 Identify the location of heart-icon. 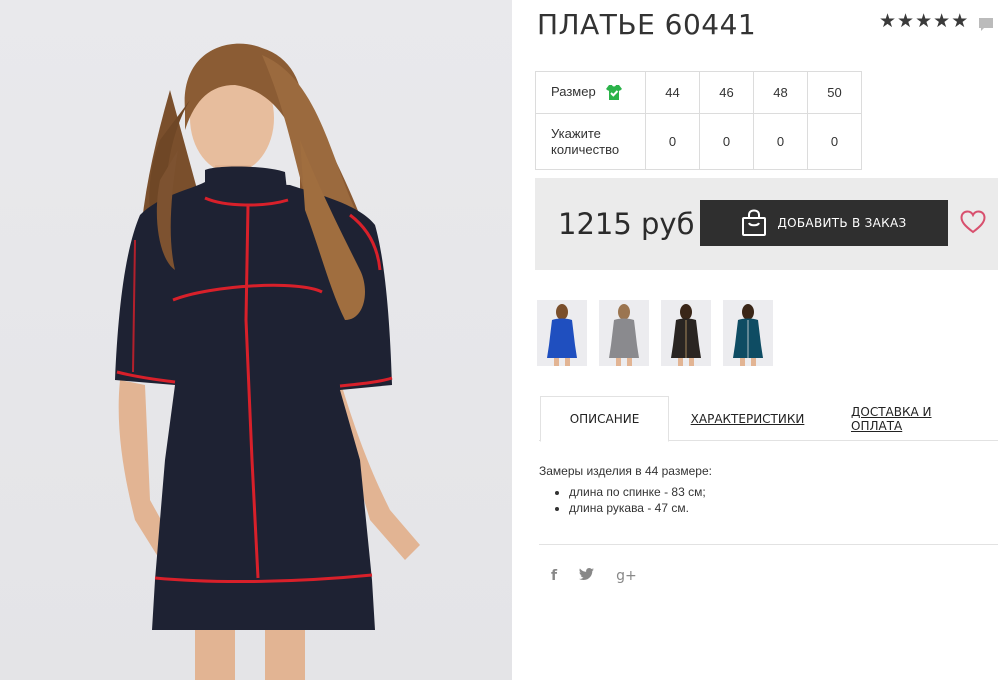
(973, 222).